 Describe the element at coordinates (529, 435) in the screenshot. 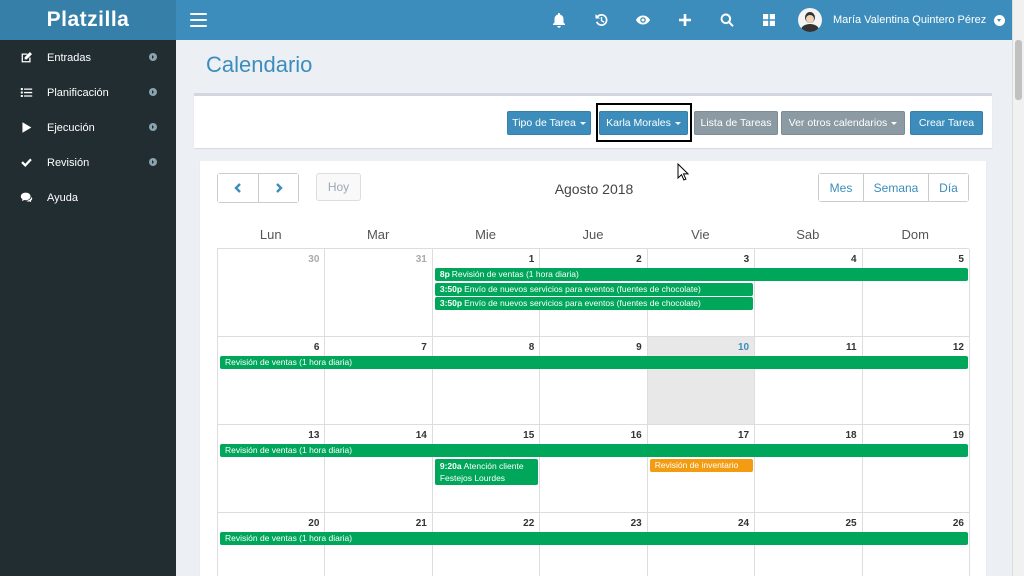

I see `day-number: 15` at that location.